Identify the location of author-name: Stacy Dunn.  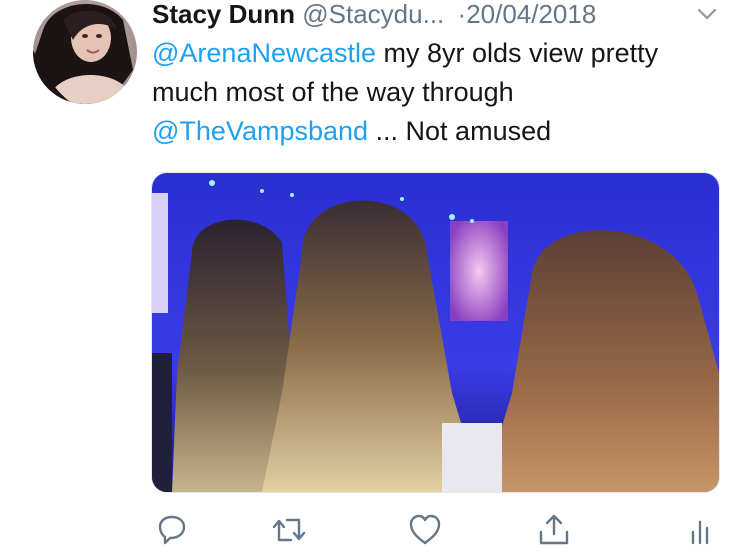
(223, 14).